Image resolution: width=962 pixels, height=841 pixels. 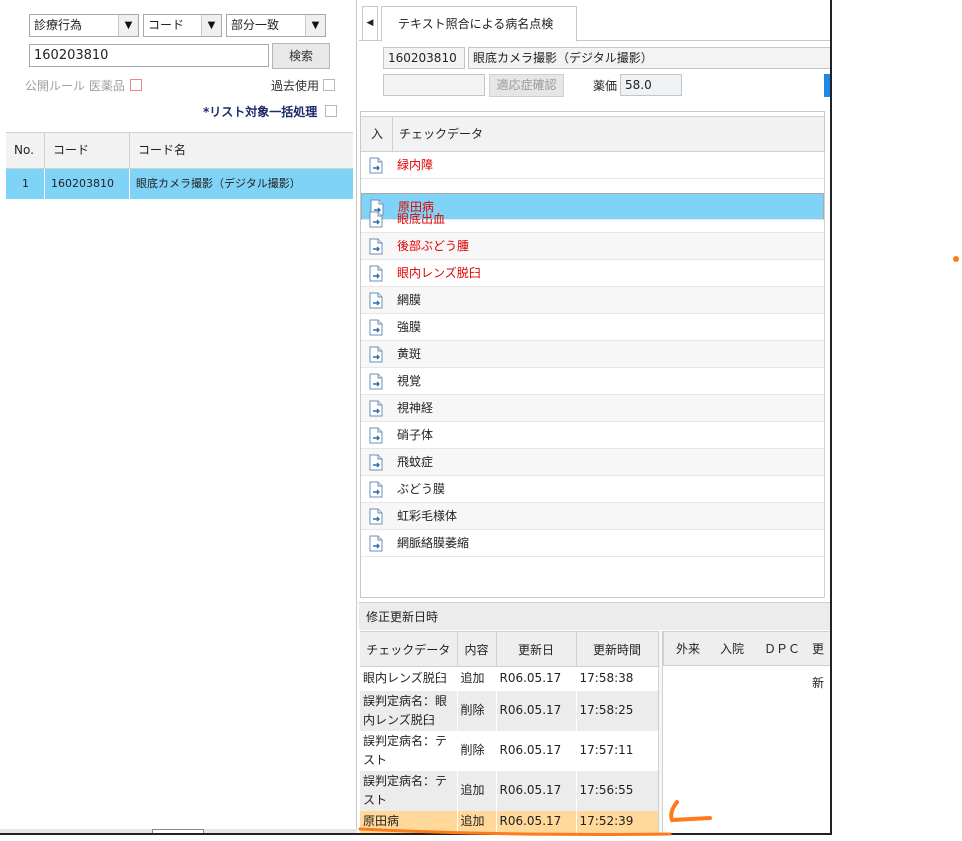 I want to click on field-select: コード ▼, so click(x=182, y=25).